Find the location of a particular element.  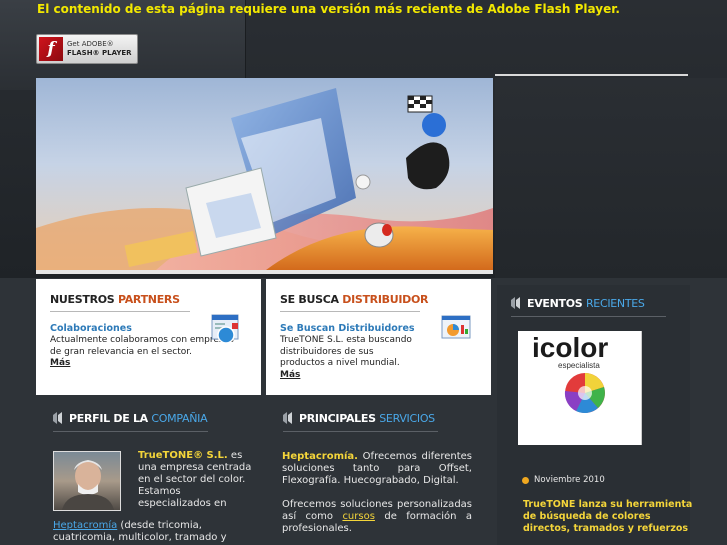

event-image: icolor especialista is located at coordinates (580, 388).